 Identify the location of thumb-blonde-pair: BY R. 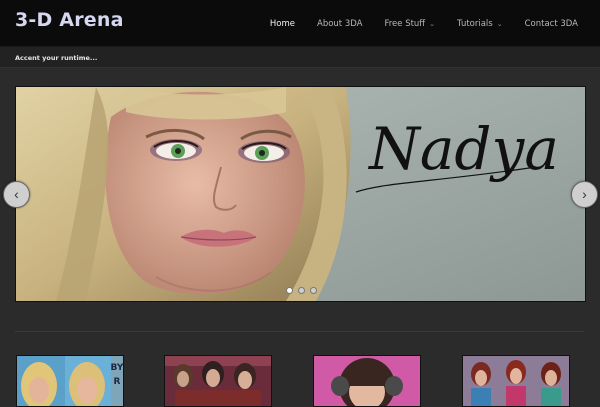
(70, 381).